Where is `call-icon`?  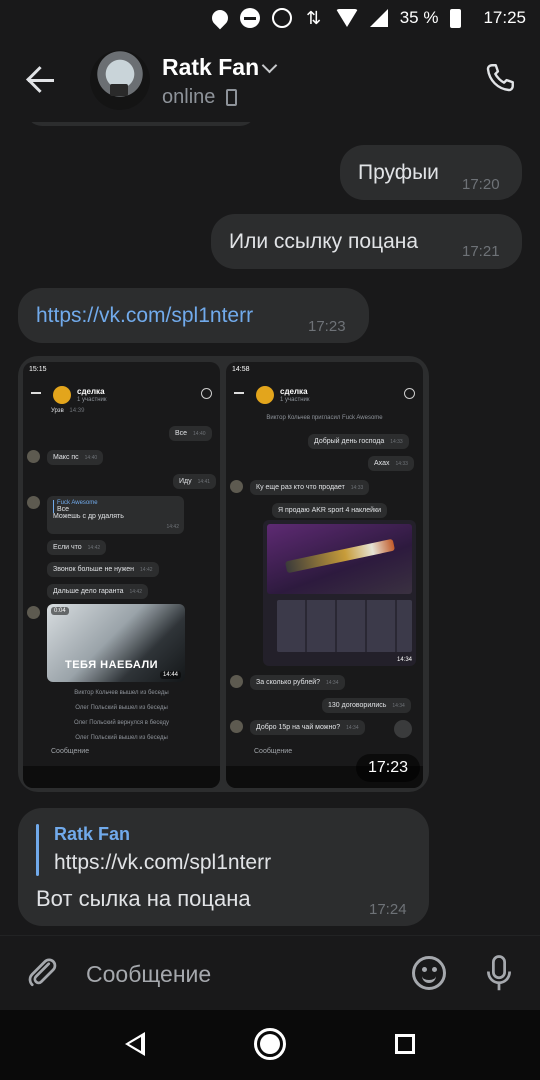
call-icon is located at coordinates (500, 78).